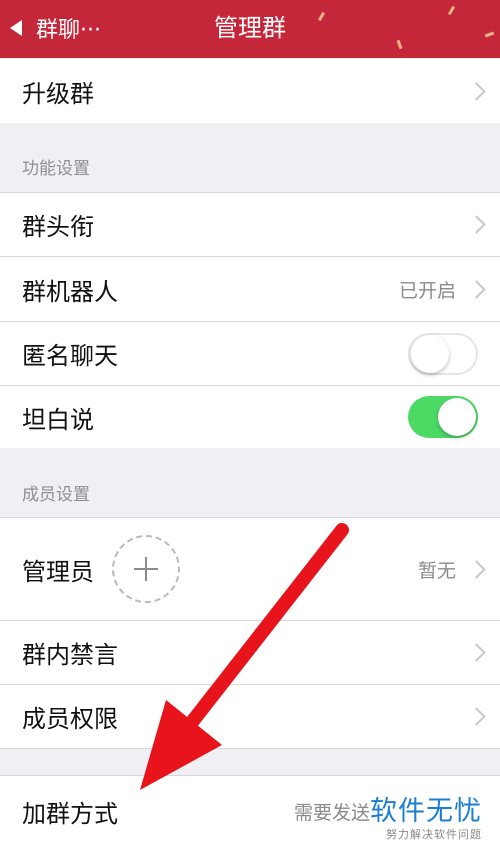  Describe the element at coordinates (267, 626) in the screenshot. I see `annotation-arrow-shaft` at that location.